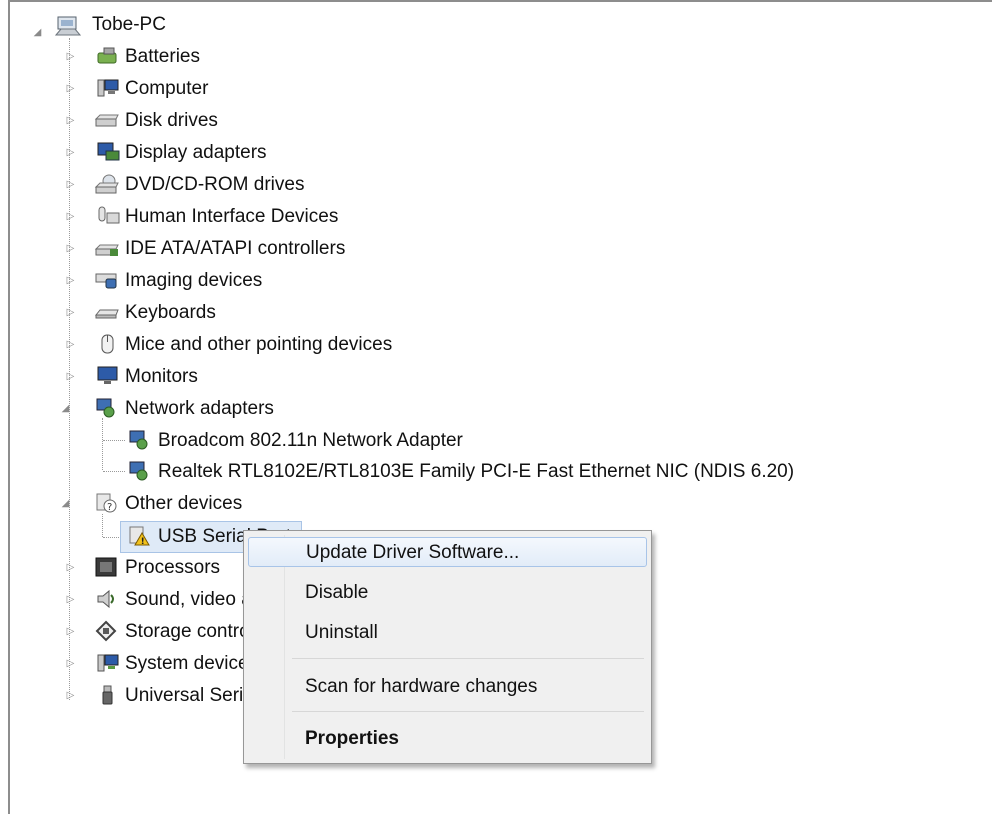  Describe the element at coordinates (215, 184) in the screenshot. I see `tree-item-label: DVD/CD-ROM drives` at that location.